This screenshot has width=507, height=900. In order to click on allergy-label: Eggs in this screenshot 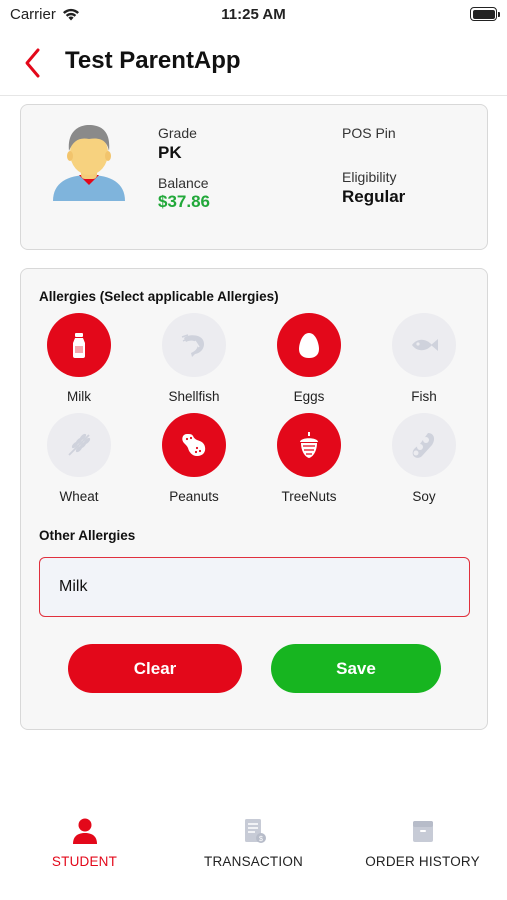, I will do `click(309, 396)`.